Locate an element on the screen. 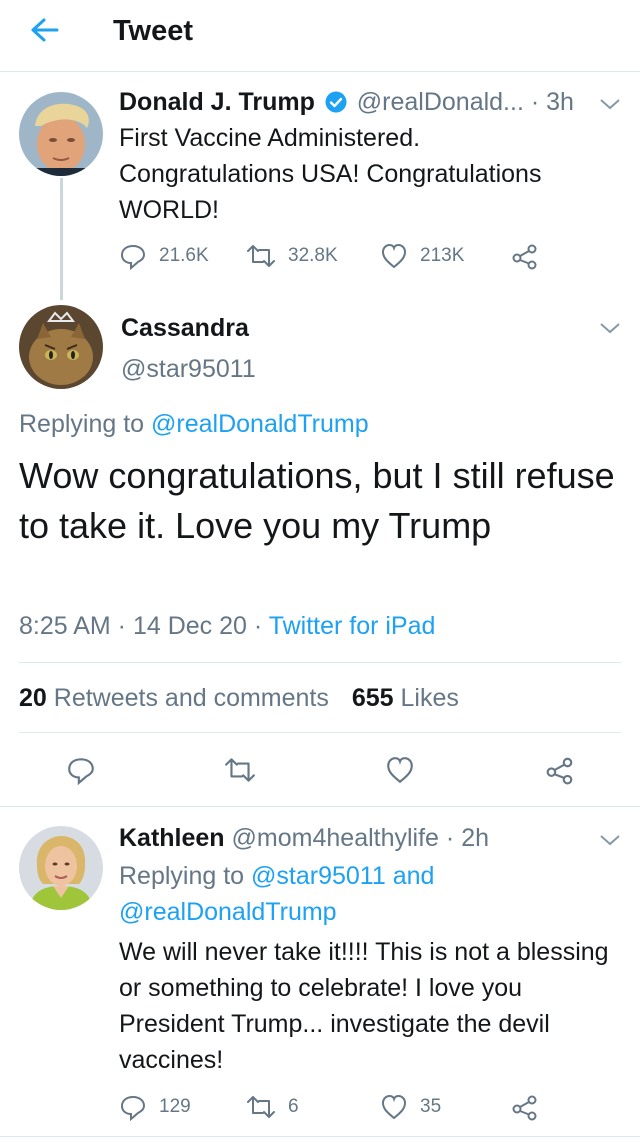 This screenshot has height=1143, width=640. author-name: Donald J. Trump is located at coordinates (217, 102).